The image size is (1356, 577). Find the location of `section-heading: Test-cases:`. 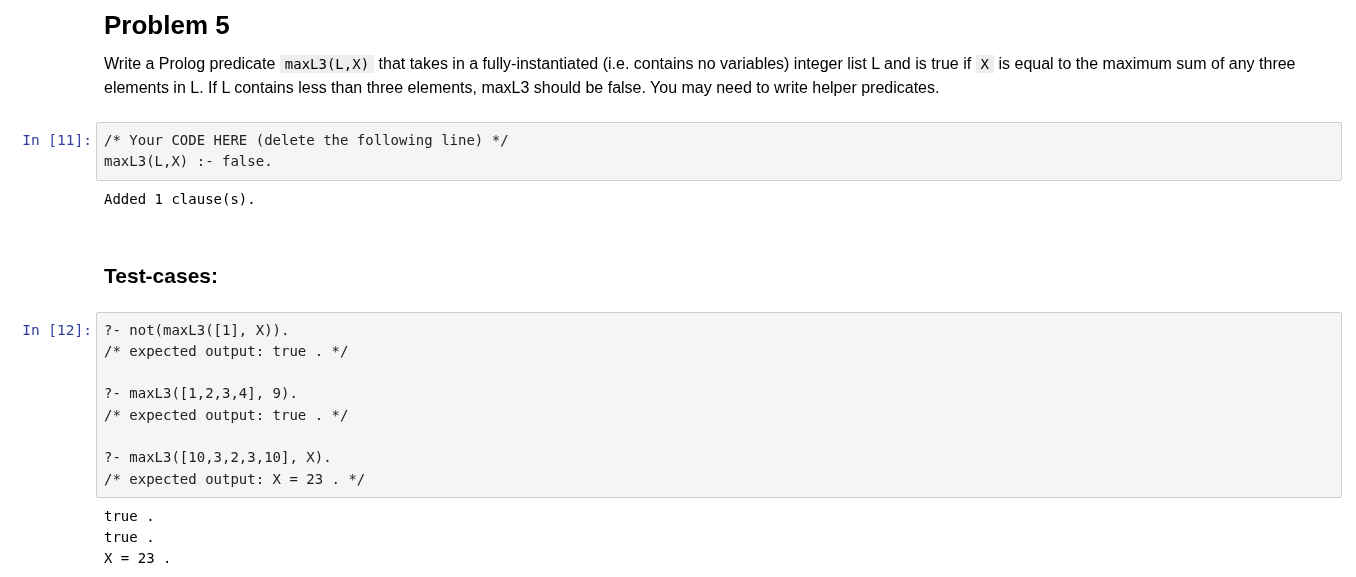

section-heading: Test-cases: is located at coordinates (161, 275).